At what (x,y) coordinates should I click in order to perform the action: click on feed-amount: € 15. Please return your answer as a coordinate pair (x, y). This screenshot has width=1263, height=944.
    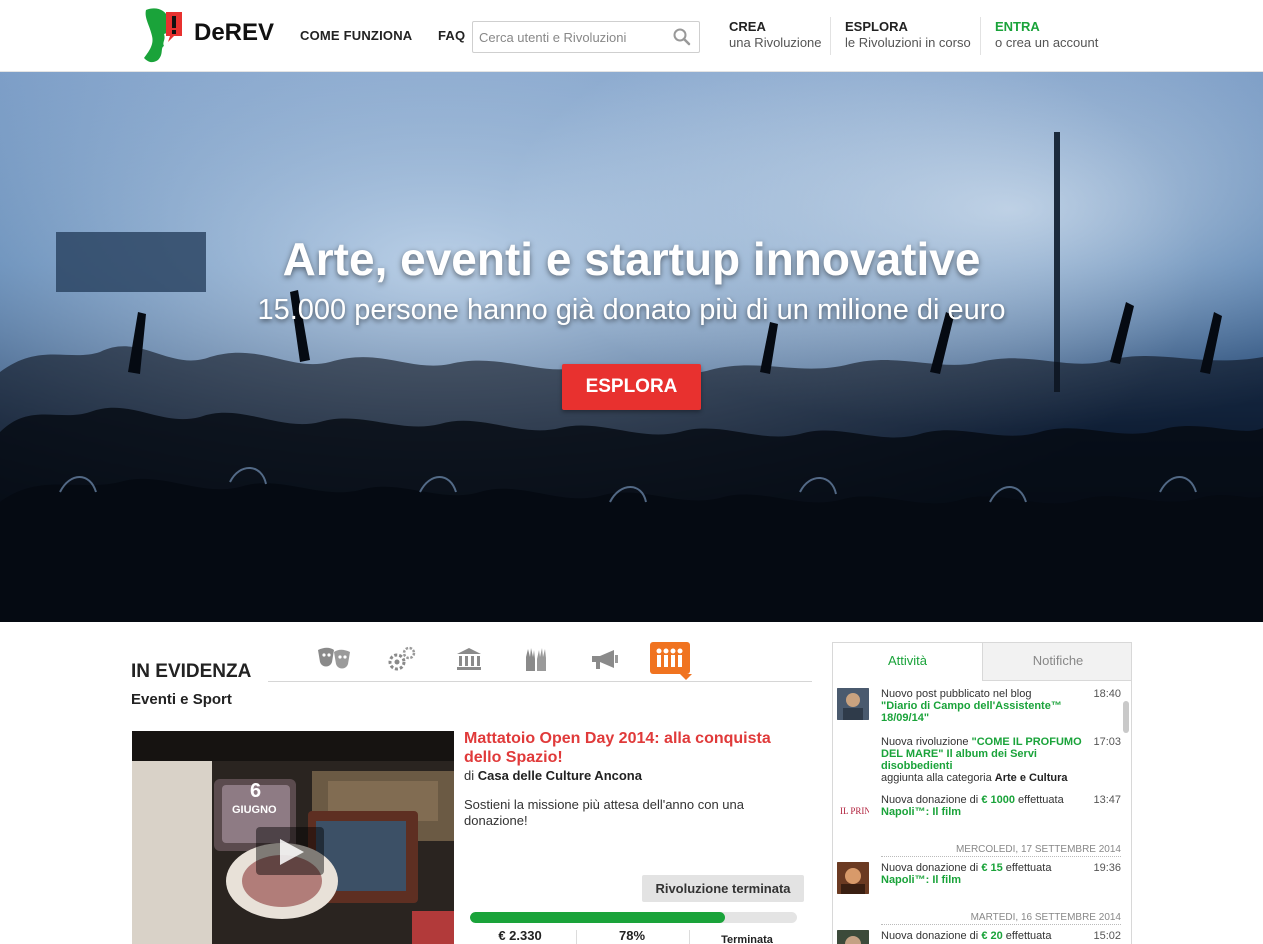
    Looking at the image, I should click on (992, 868).